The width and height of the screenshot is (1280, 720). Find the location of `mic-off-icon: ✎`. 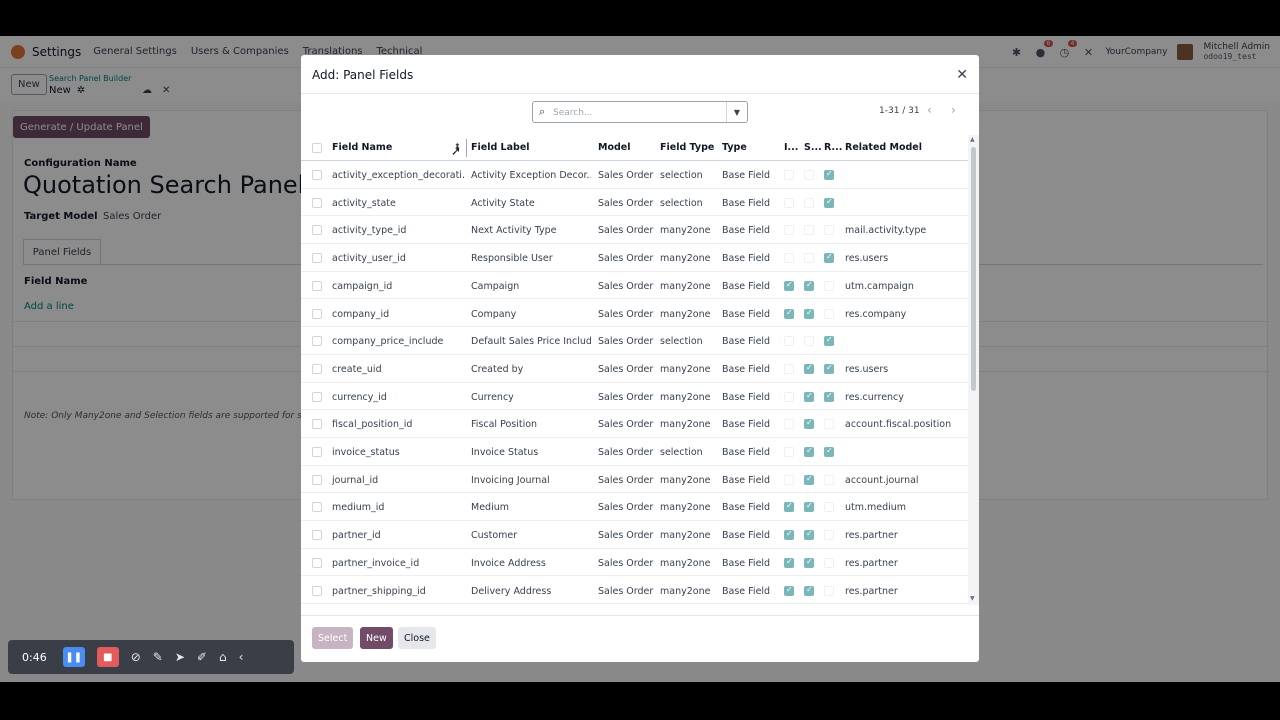

mic-off-icon: ✎ is located at coordinates (158, 657).